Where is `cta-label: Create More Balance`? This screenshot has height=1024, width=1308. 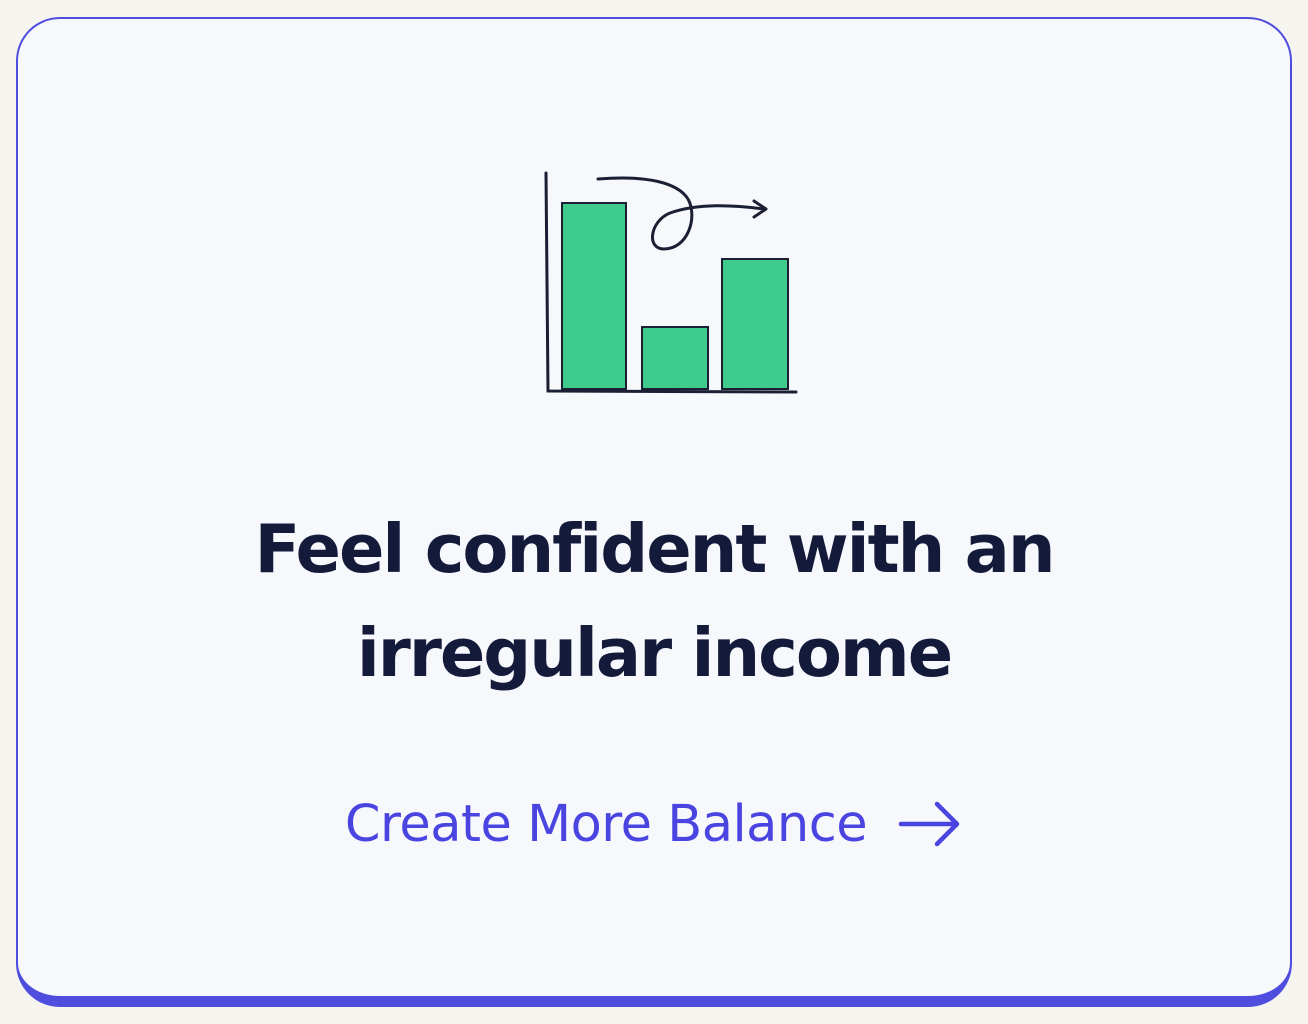 cta-label: Create More Balance is located at coordinates (606, 824).